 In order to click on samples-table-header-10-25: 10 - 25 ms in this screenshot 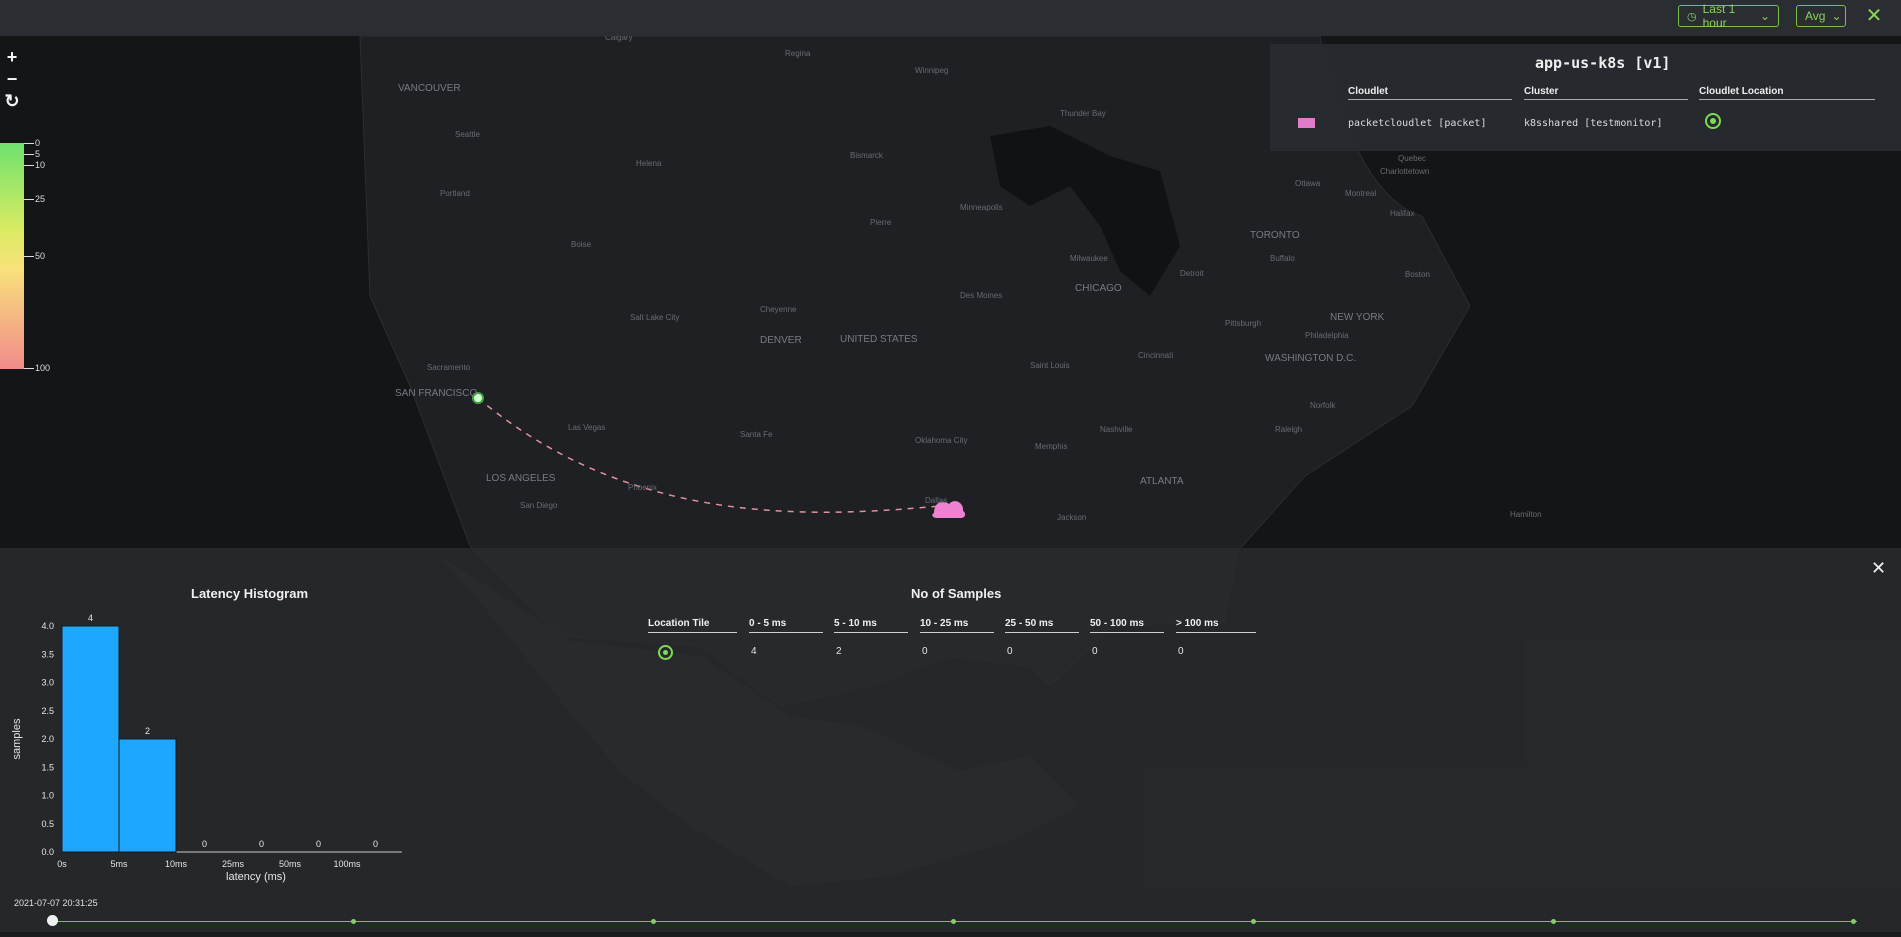, I will do `click(957, 625)`.